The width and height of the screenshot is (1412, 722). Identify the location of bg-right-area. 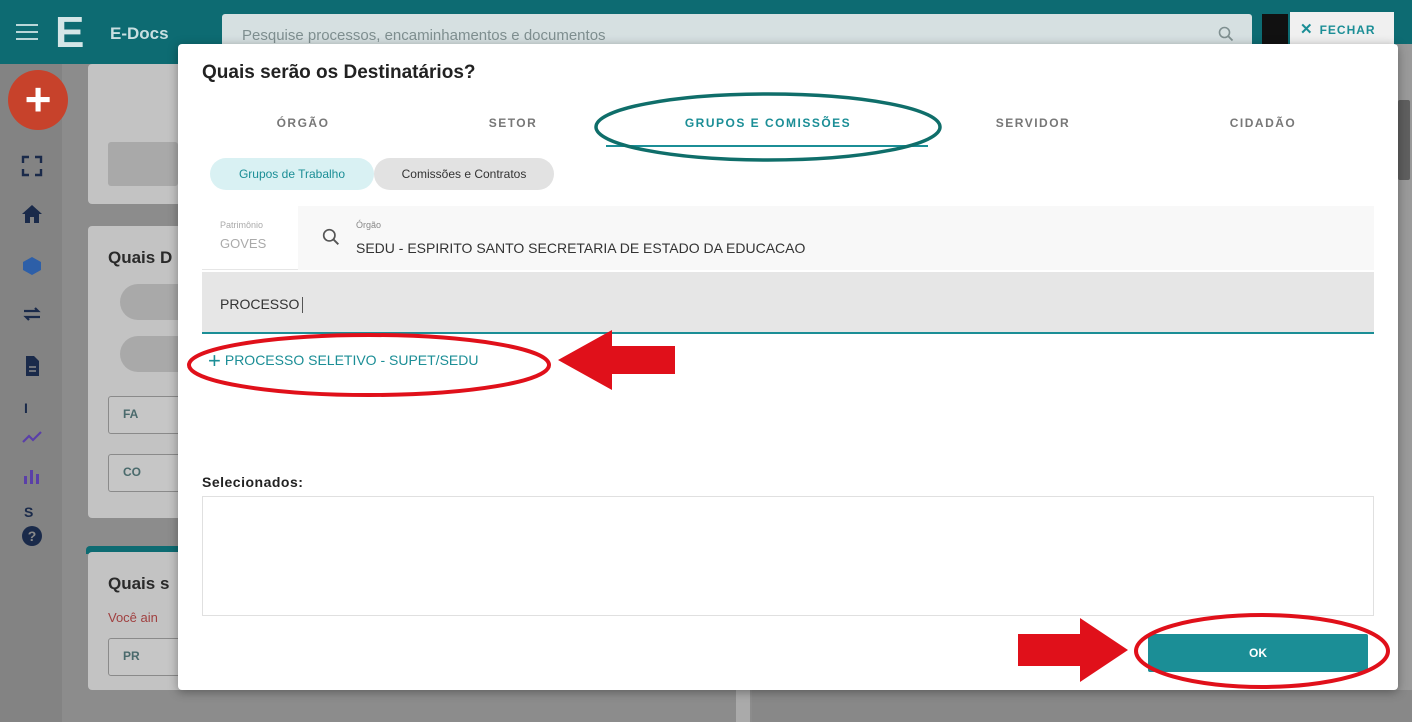
(1082, 706).